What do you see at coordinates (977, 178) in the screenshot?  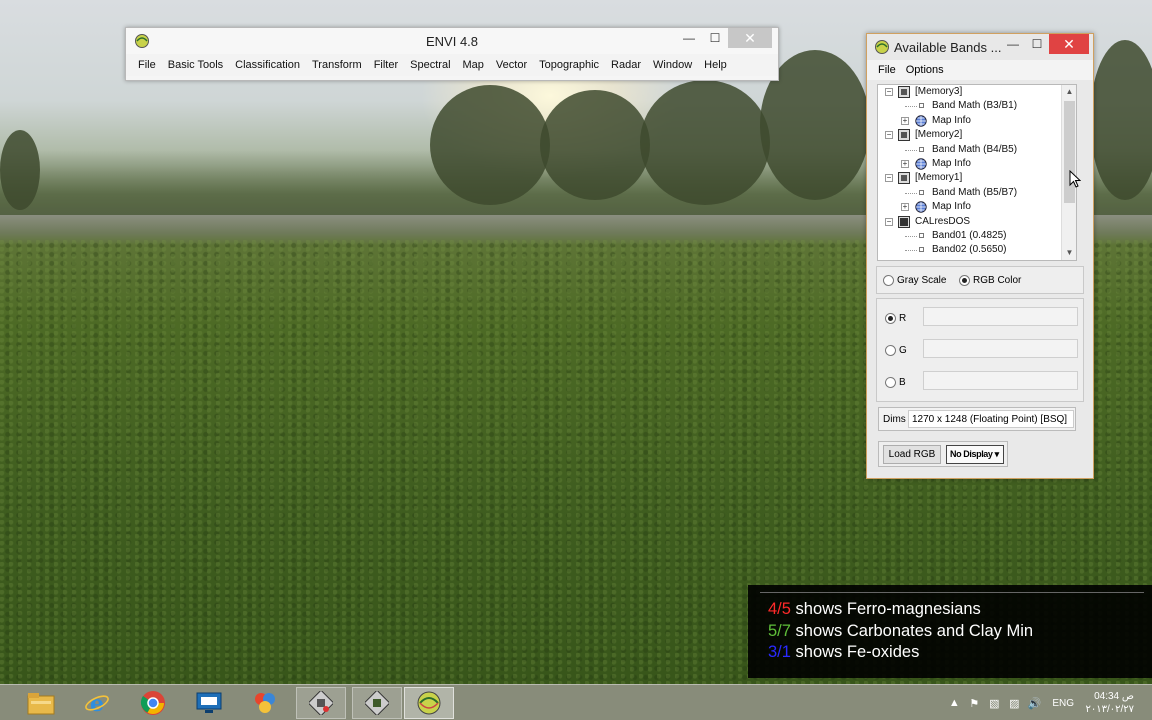 I see `tree-node-file: − [Memory1]` at bounding box center [977, 178].